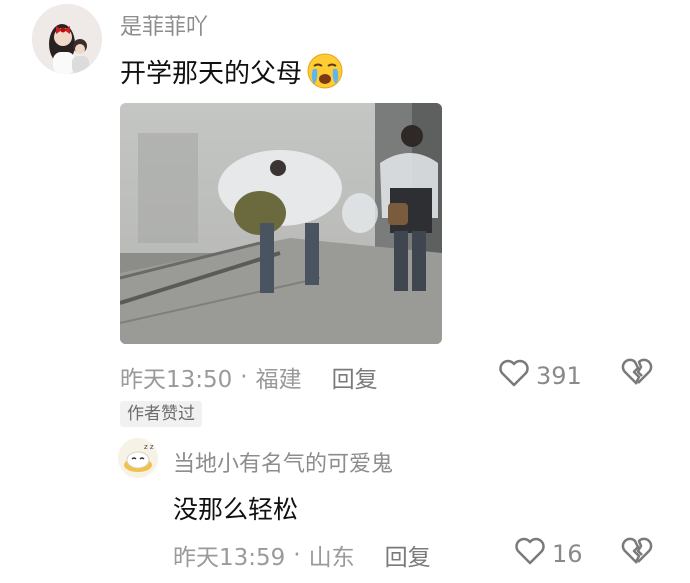 This screenshot has width=690, height=583. I want to click on comment-text-content: 开学那天的父母, so click(211, 73).